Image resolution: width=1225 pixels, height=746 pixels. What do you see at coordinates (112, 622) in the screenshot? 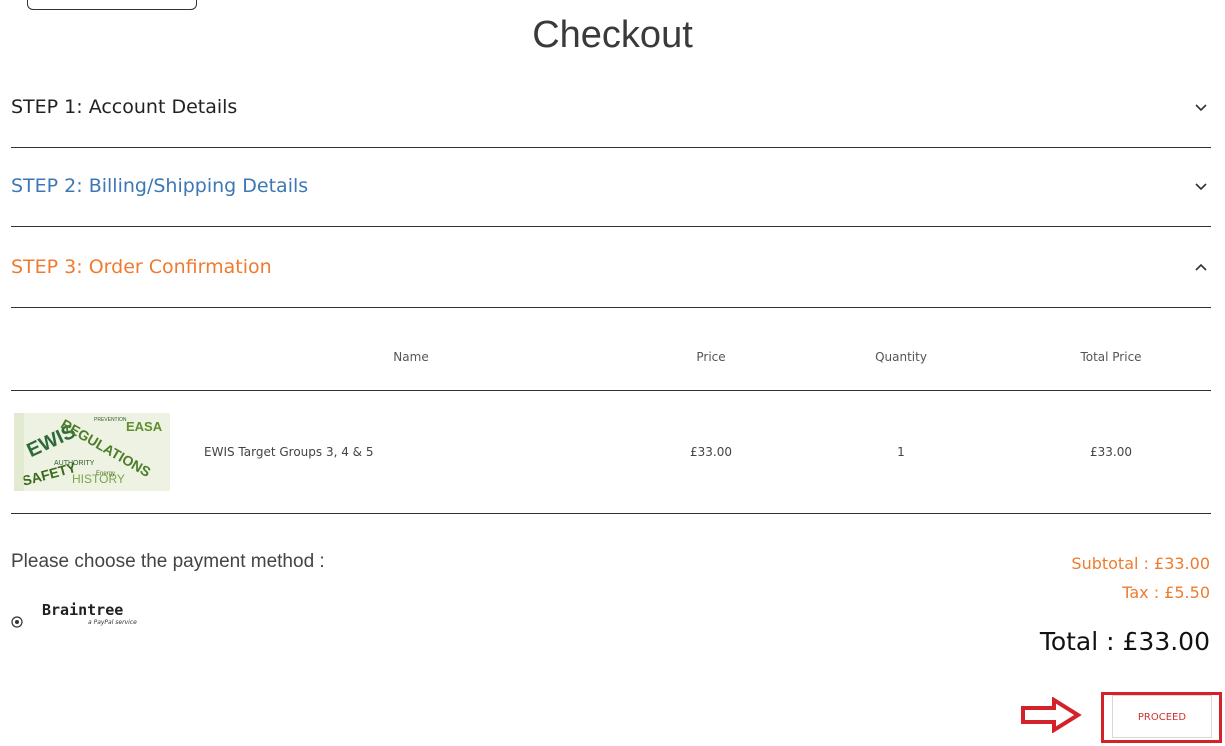
I see `braintree-sublabel: a PayPal service` at bounding box center [112, 622].